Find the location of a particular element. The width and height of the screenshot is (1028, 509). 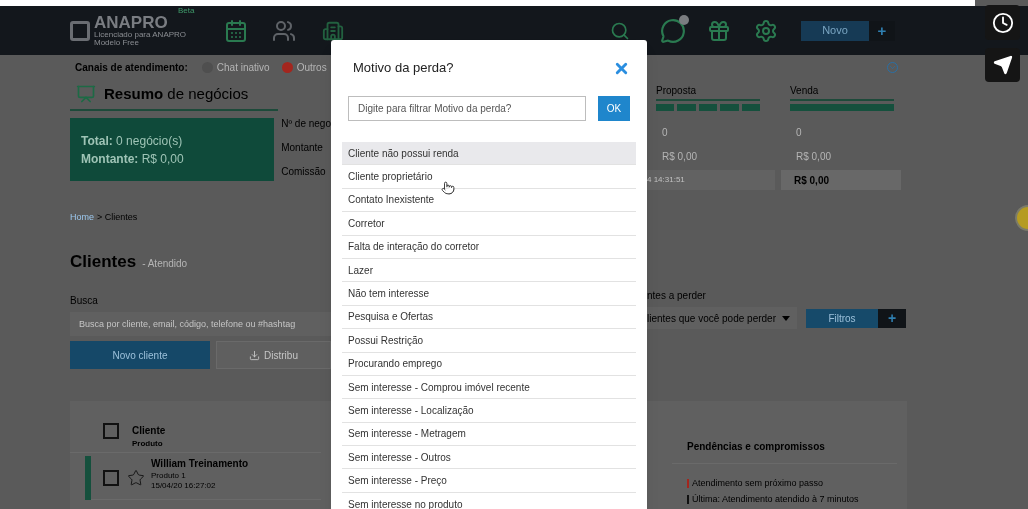

clock-icon is located at coordinates (1002, 22).